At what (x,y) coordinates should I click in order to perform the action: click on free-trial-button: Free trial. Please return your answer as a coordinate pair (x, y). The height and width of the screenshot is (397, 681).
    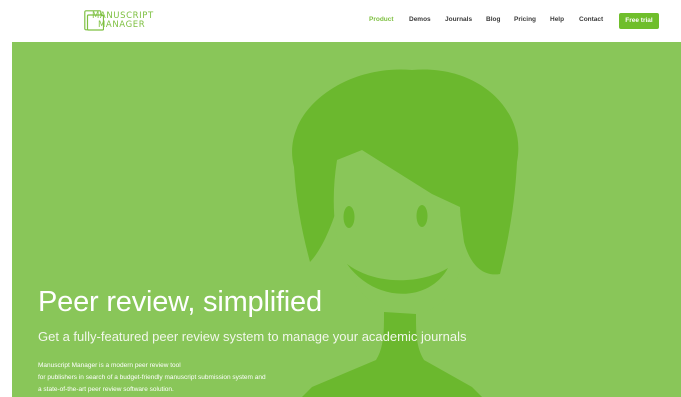
    Looking at the image, I should click on (639, 21).